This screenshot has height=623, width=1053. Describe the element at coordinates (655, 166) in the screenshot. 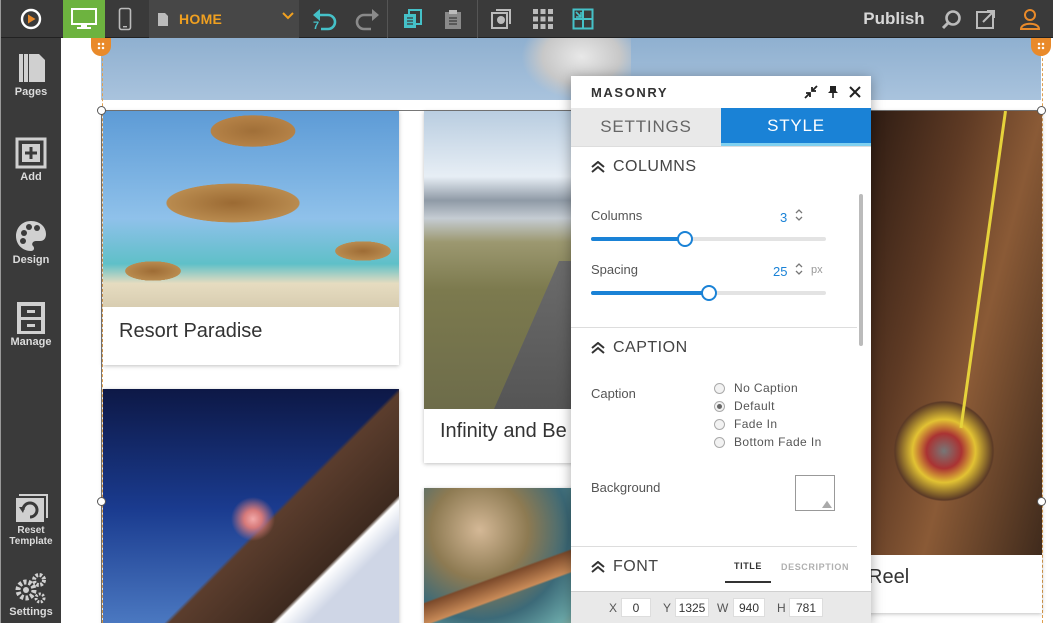

I see `section-title: COLUMNS` at that location.